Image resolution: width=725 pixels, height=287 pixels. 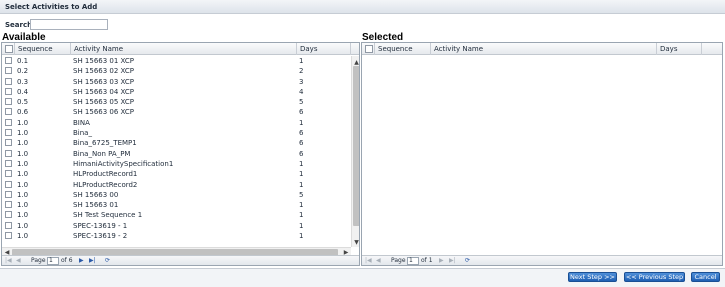 What do you see at coordinates (81, 122) in the screenshot?
I see `row-activity-name: BINA` at bounding box center [81, 122].